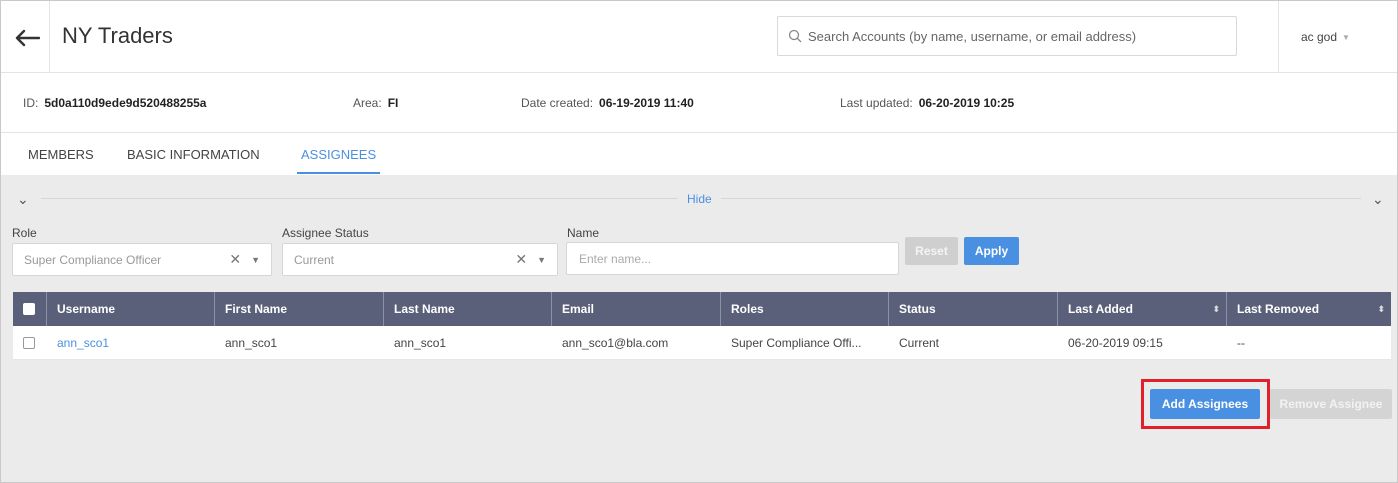  Describe the element at coordinates (117, 35) in the screenshot. I see `page-title: NY Traders` at that location.